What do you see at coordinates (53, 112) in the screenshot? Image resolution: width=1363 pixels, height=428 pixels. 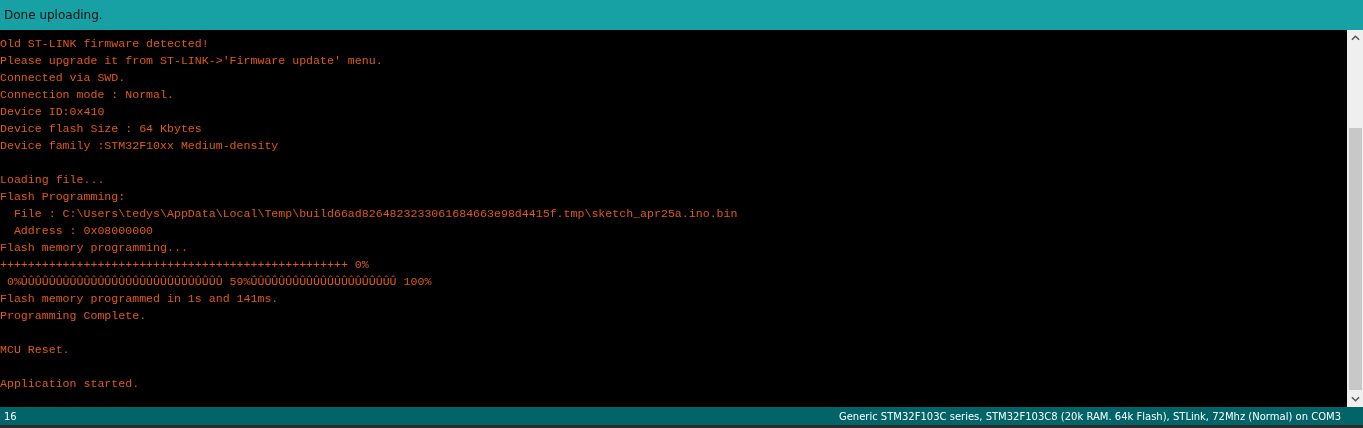 I see `console-line: Device ID:0x410` at bounding box center [53, 112].